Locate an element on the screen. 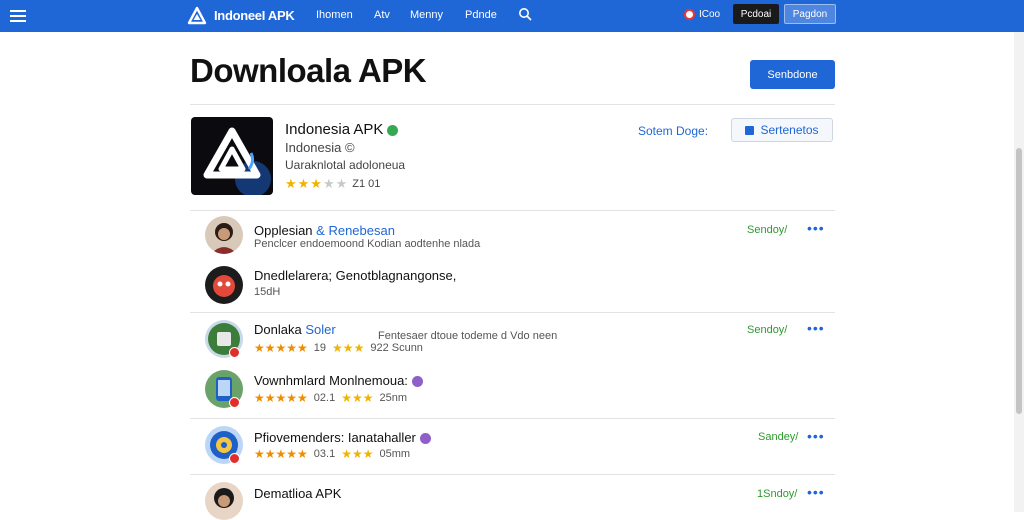 This screenshot has width=1024, height=520. nav-link-1: Ihomen is located at coordinates (334, 15).